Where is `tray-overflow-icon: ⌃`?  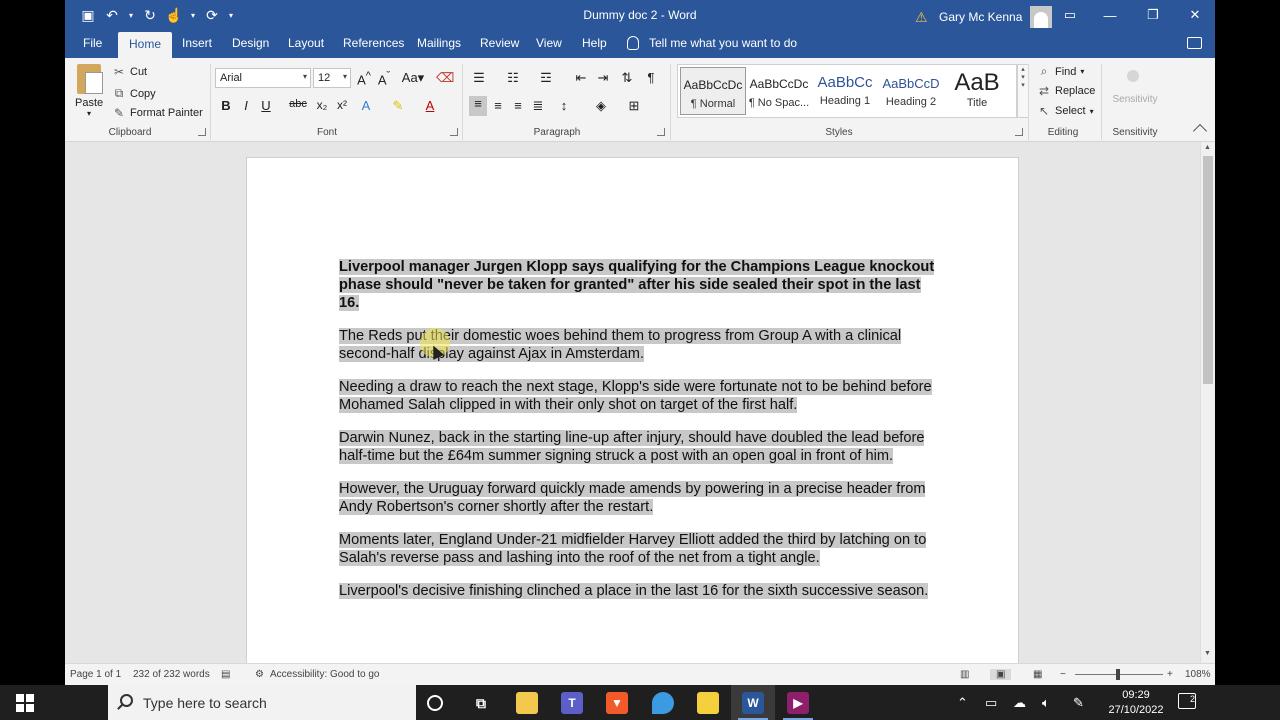
tray-overflow-icon: ⌃ is located at coordinates (962, 703).